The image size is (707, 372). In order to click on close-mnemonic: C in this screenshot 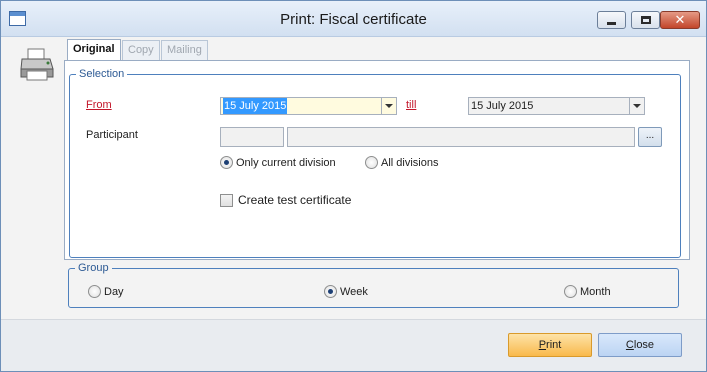, I will do `click(629, 345)`.